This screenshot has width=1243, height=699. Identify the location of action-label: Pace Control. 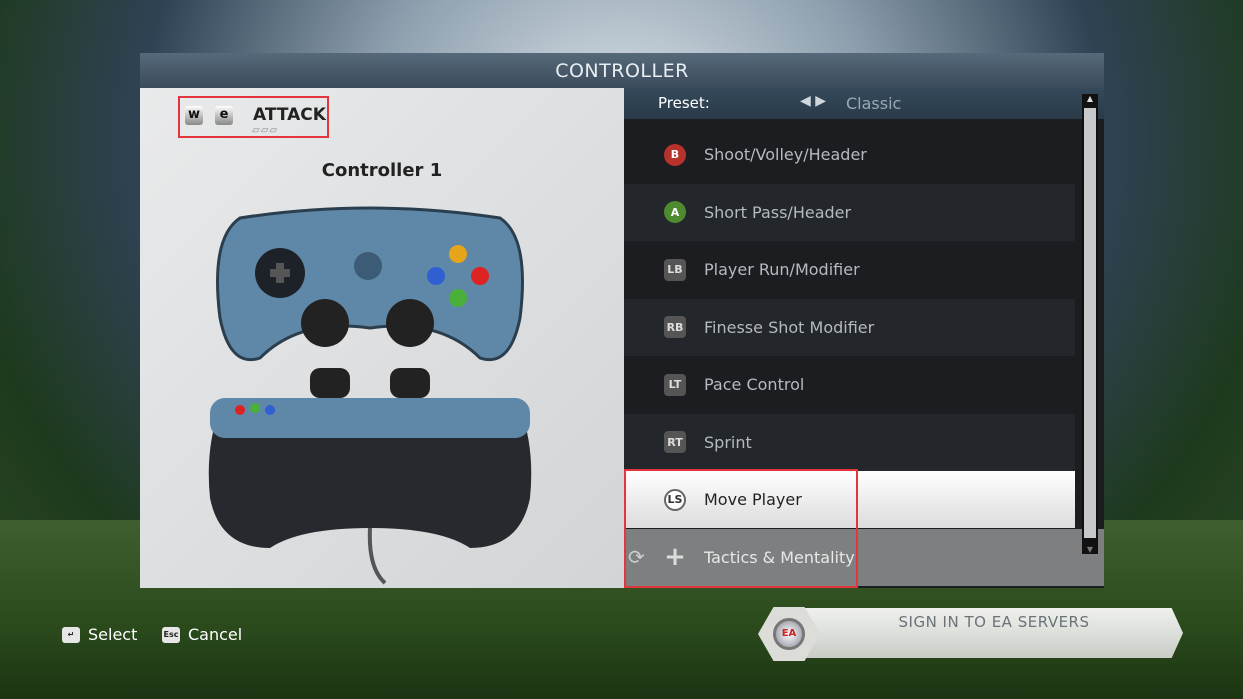
(754, 384).